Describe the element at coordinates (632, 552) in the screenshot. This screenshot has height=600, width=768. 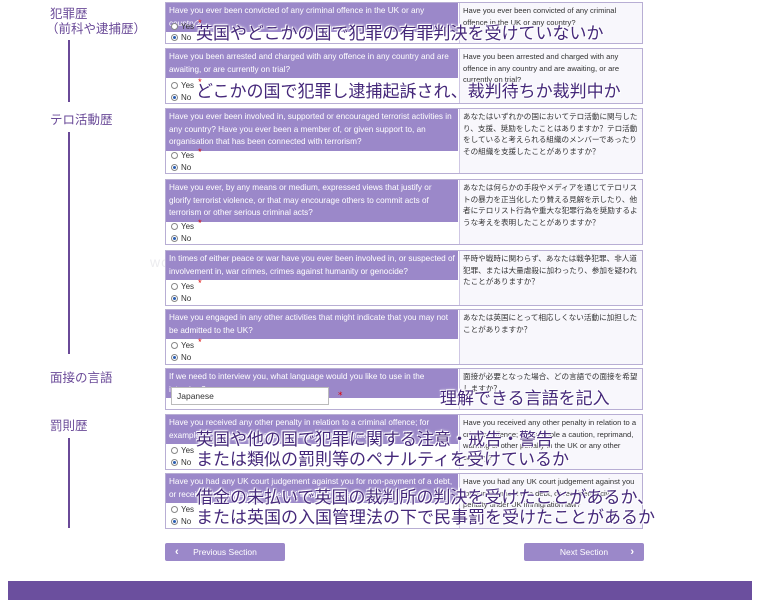
I see `chevron-right-icon: ›` at that location.